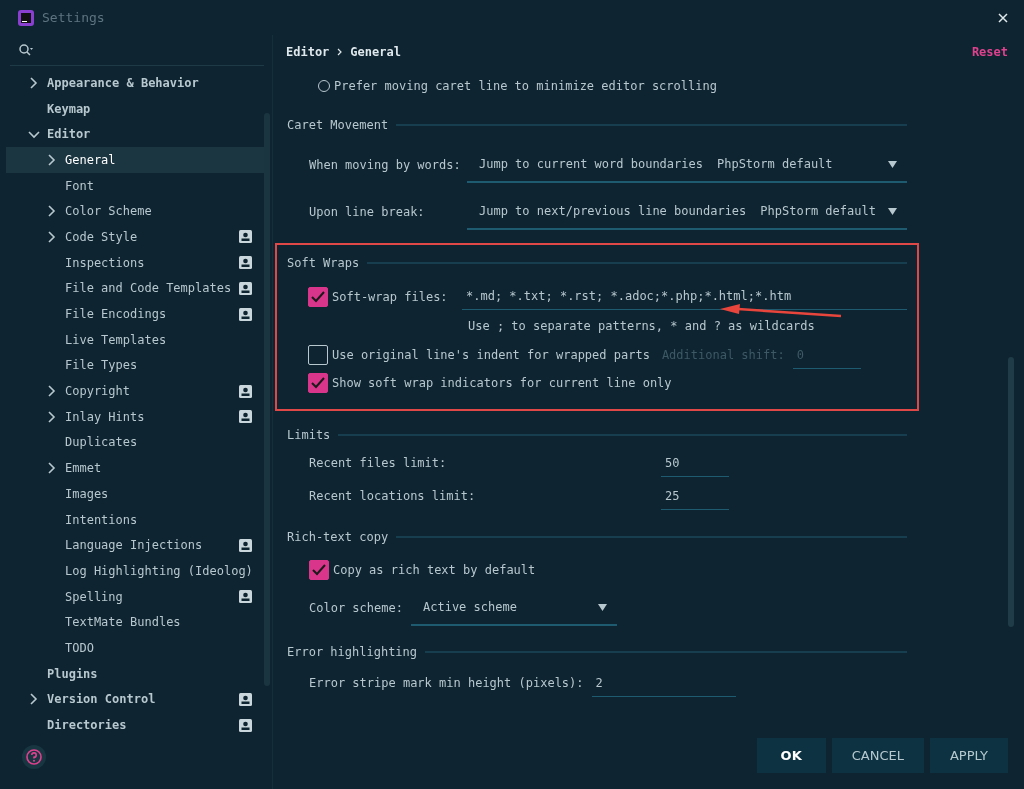  I want to click on tree-item: Editor, so click(136, 134).